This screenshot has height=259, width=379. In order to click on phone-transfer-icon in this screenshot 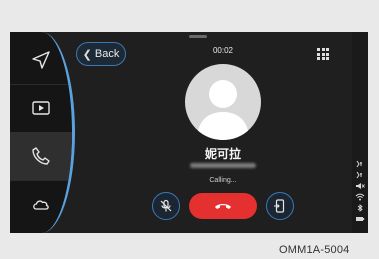, I will do `click(279, 206)`.